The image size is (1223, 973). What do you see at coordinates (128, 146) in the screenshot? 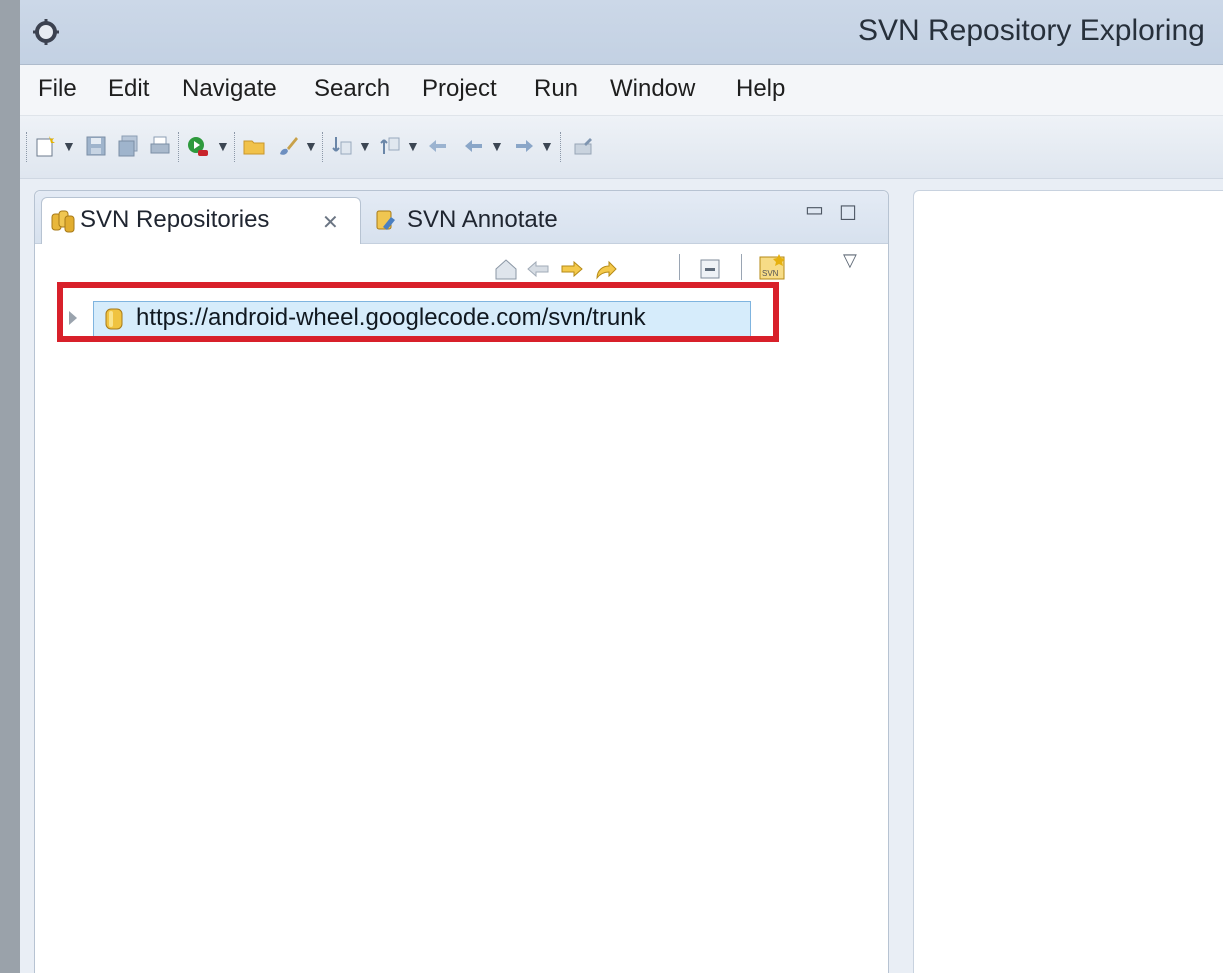
I see `save-all-icon` at bounding box center [128, 146].